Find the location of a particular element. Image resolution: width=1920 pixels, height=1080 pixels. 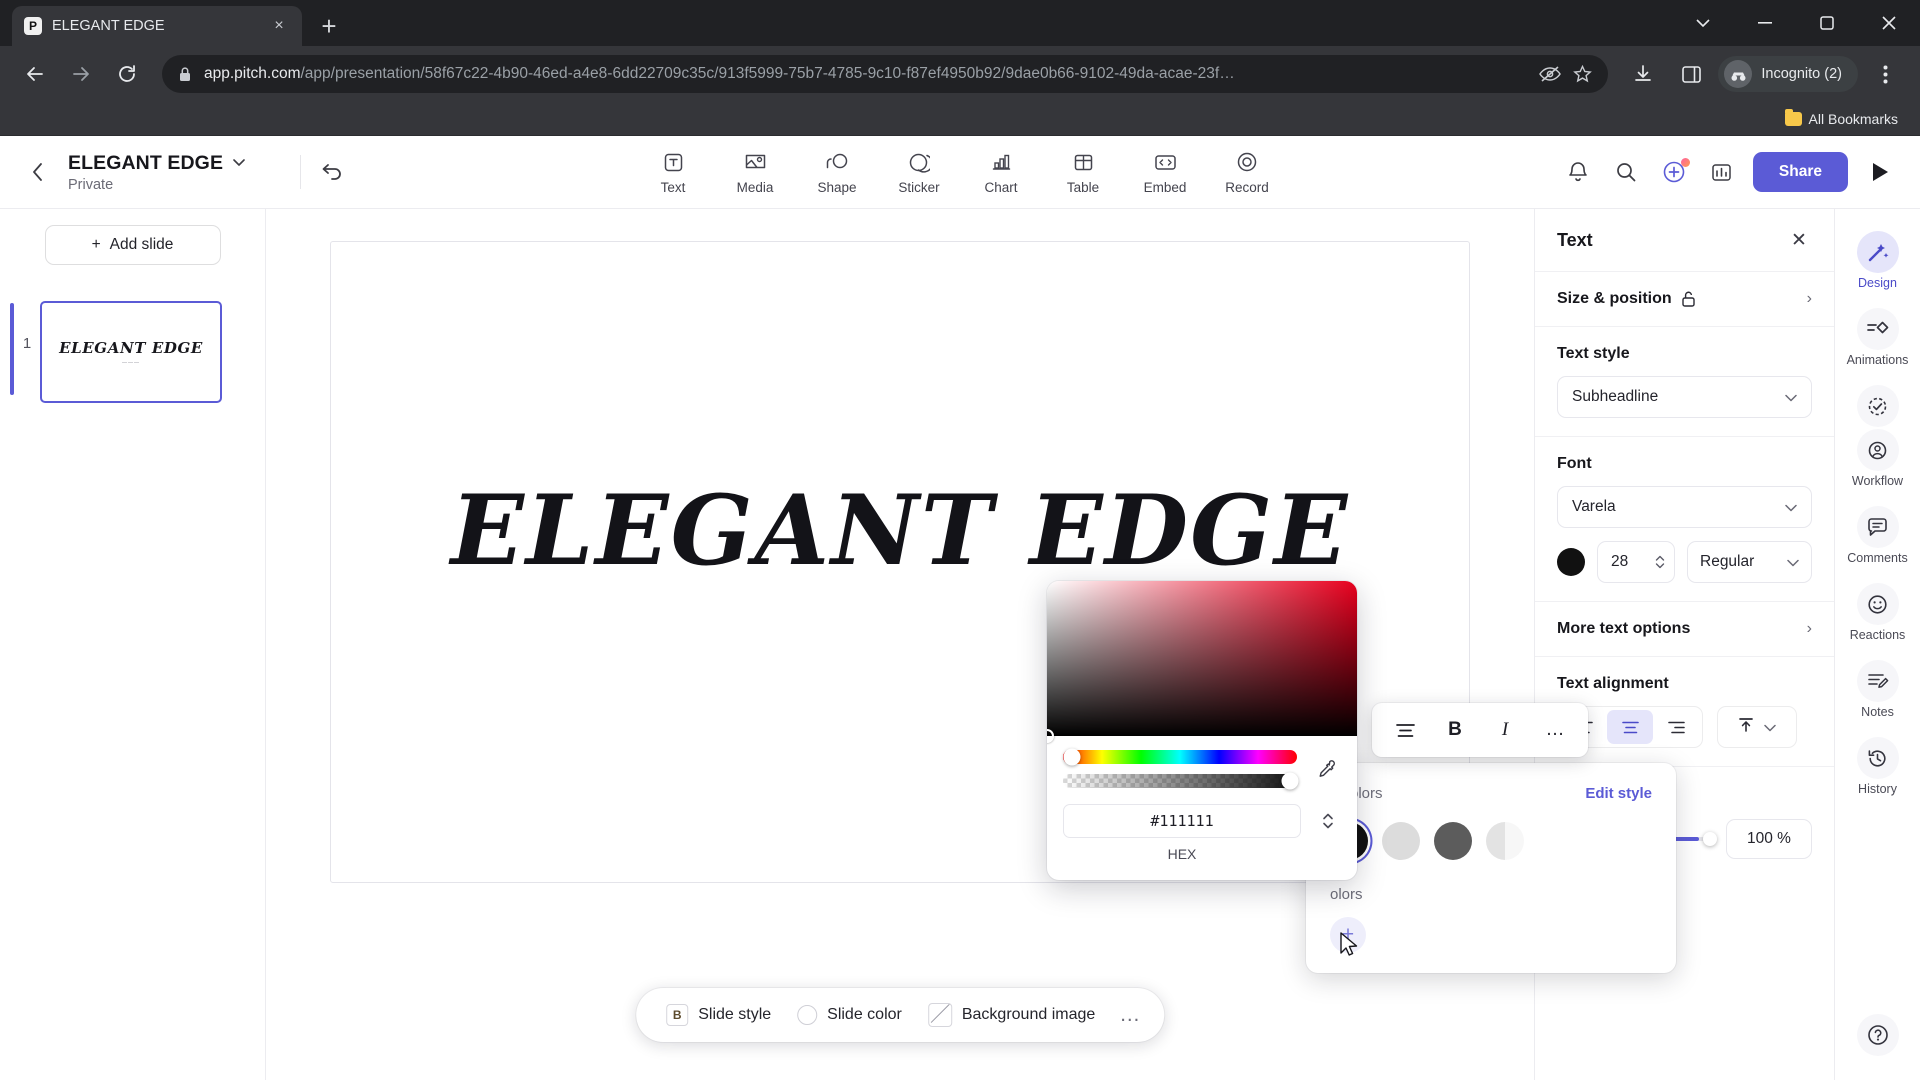

insert-shape-button: Shape is located at coordinates (837, 172).